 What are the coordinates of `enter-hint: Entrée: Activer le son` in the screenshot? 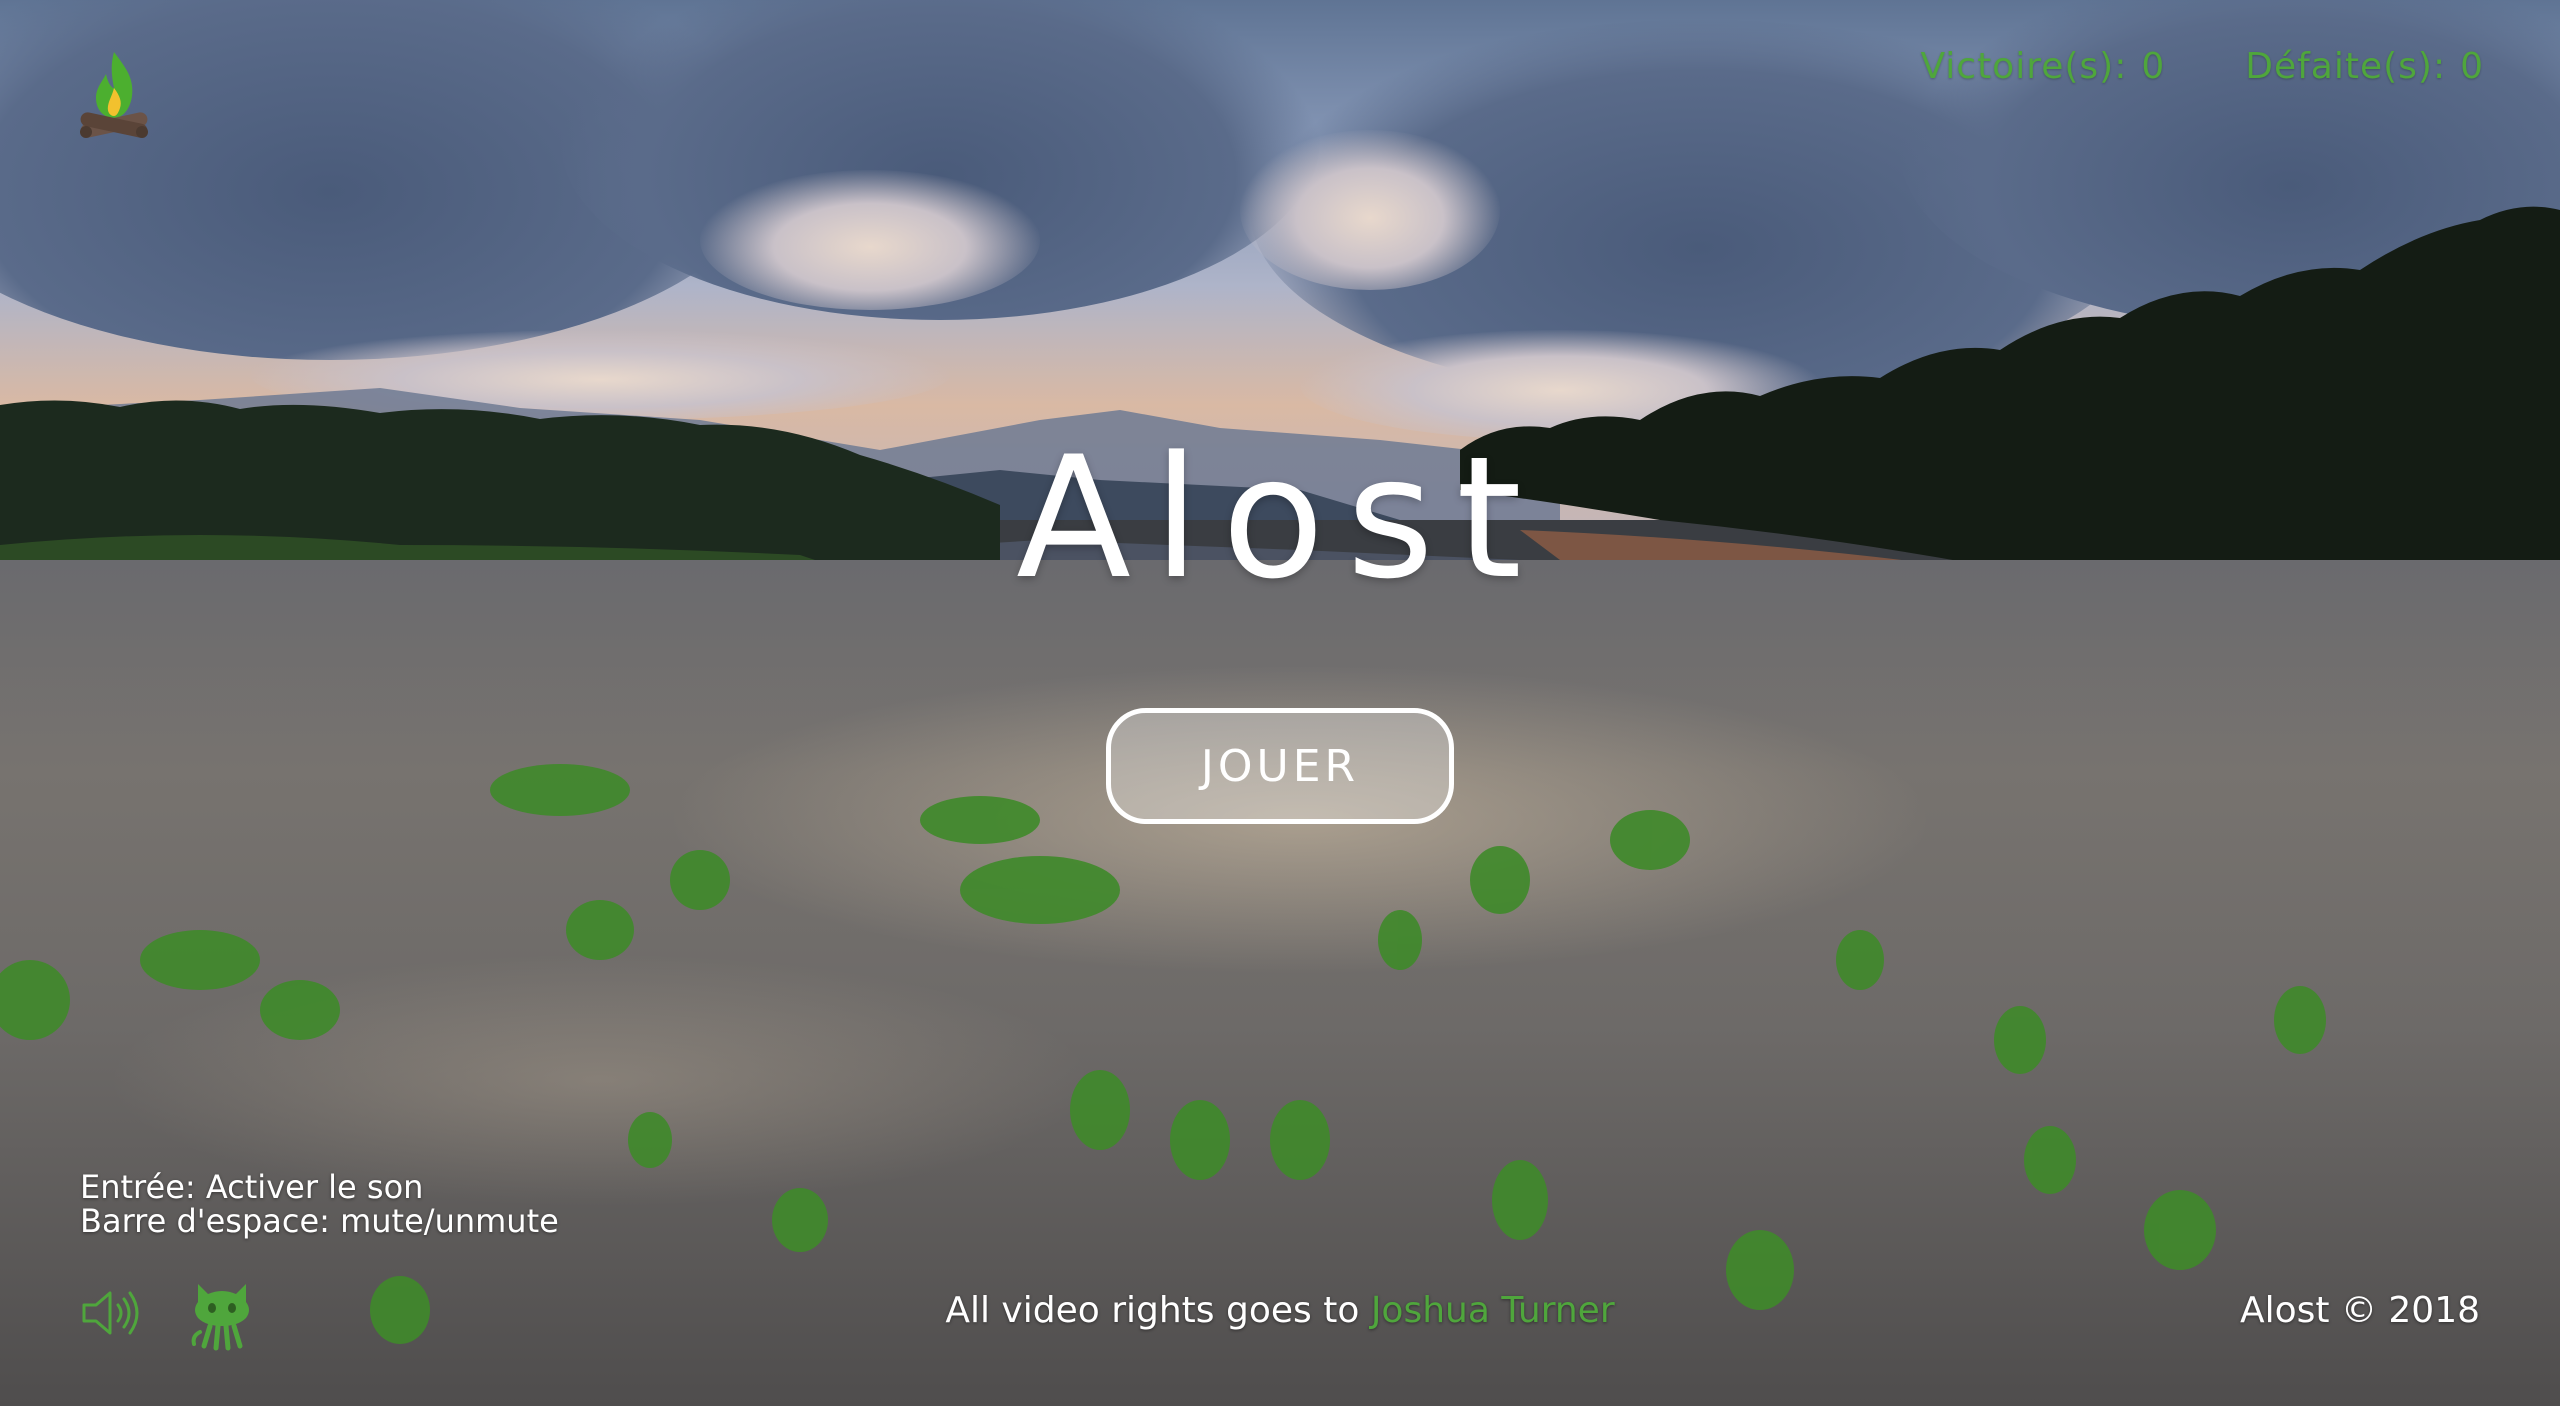 It's located at (252, 1187).